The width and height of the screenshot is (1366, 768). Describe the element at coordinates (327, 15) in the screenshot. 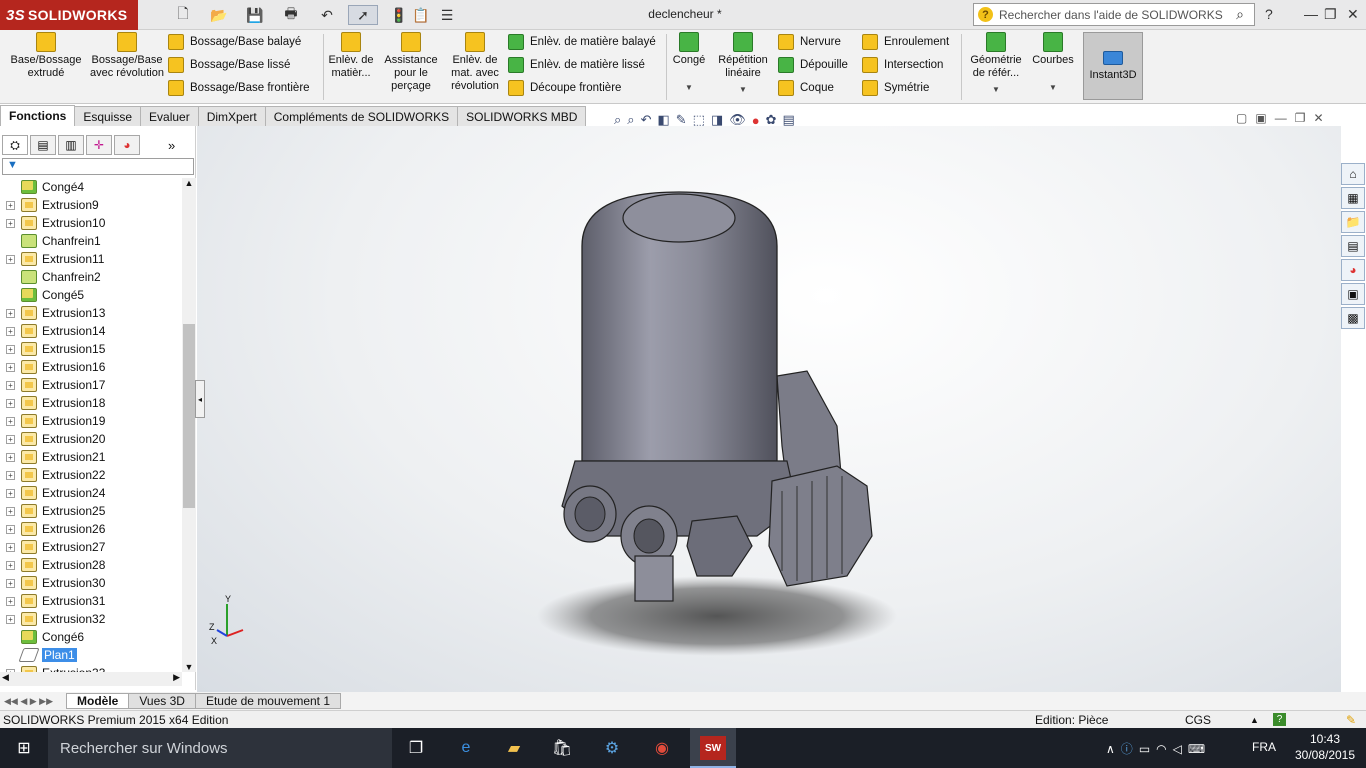

I see `undo-icon: ↶` at that location.